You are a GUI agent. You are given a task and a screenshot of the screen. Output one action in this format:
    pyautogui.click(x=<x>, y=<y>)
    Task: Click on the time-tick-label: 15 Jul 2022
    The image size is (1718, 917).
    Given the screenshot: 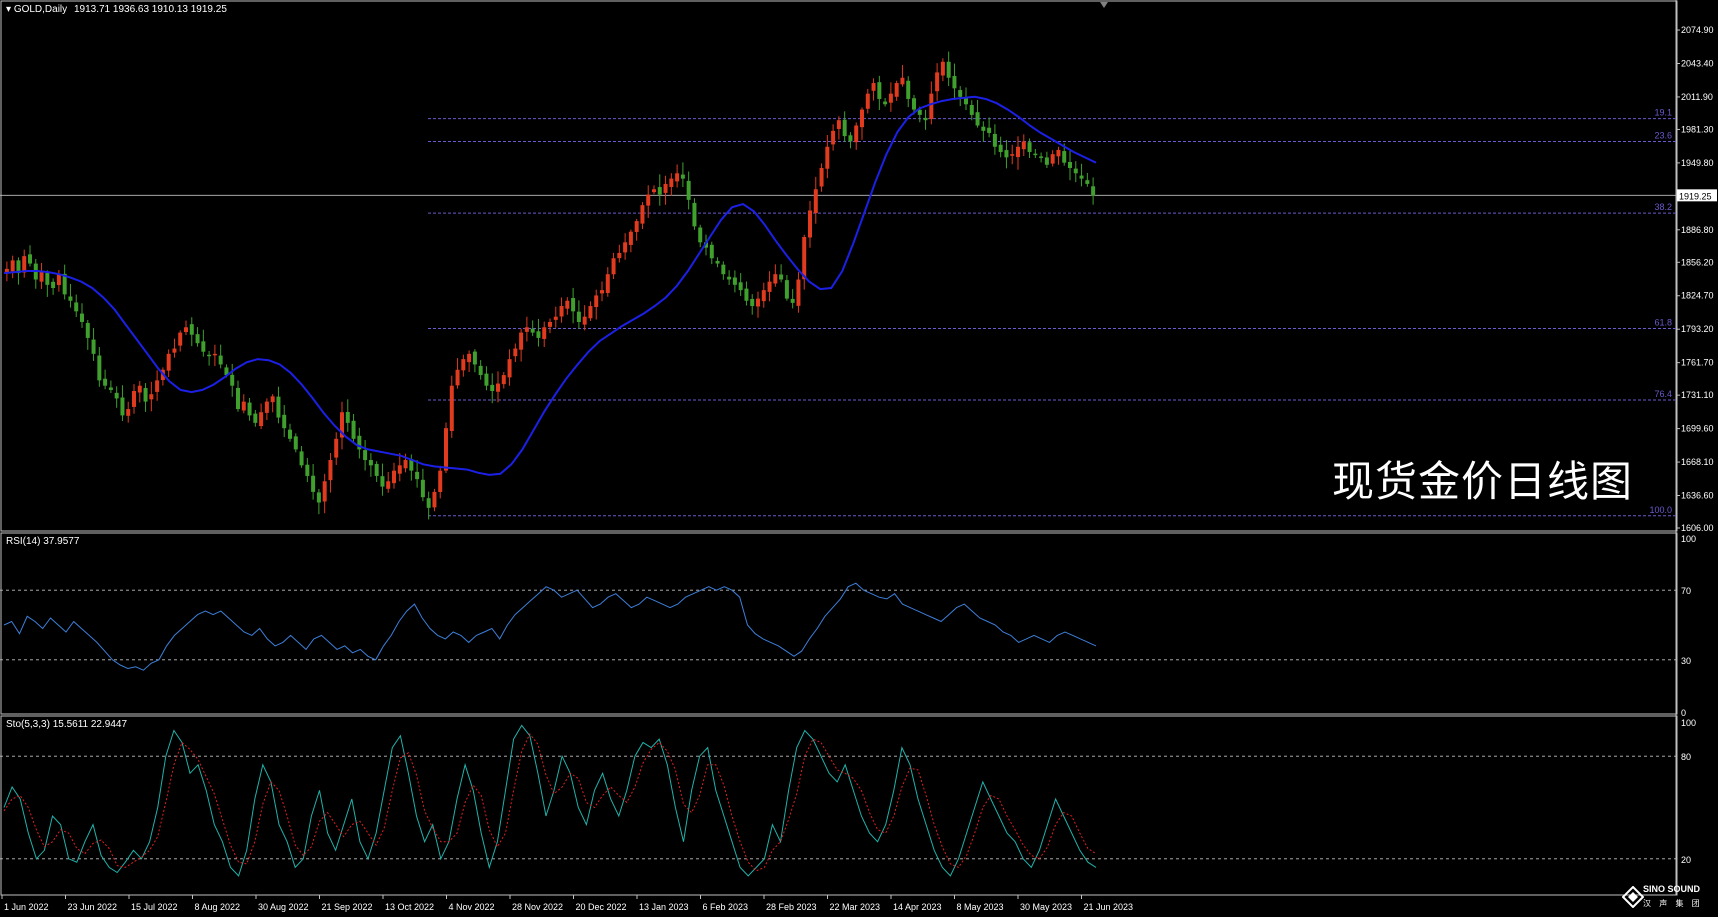 What is the action you would take?
    pyautogui.click(x=154, y=907)
    